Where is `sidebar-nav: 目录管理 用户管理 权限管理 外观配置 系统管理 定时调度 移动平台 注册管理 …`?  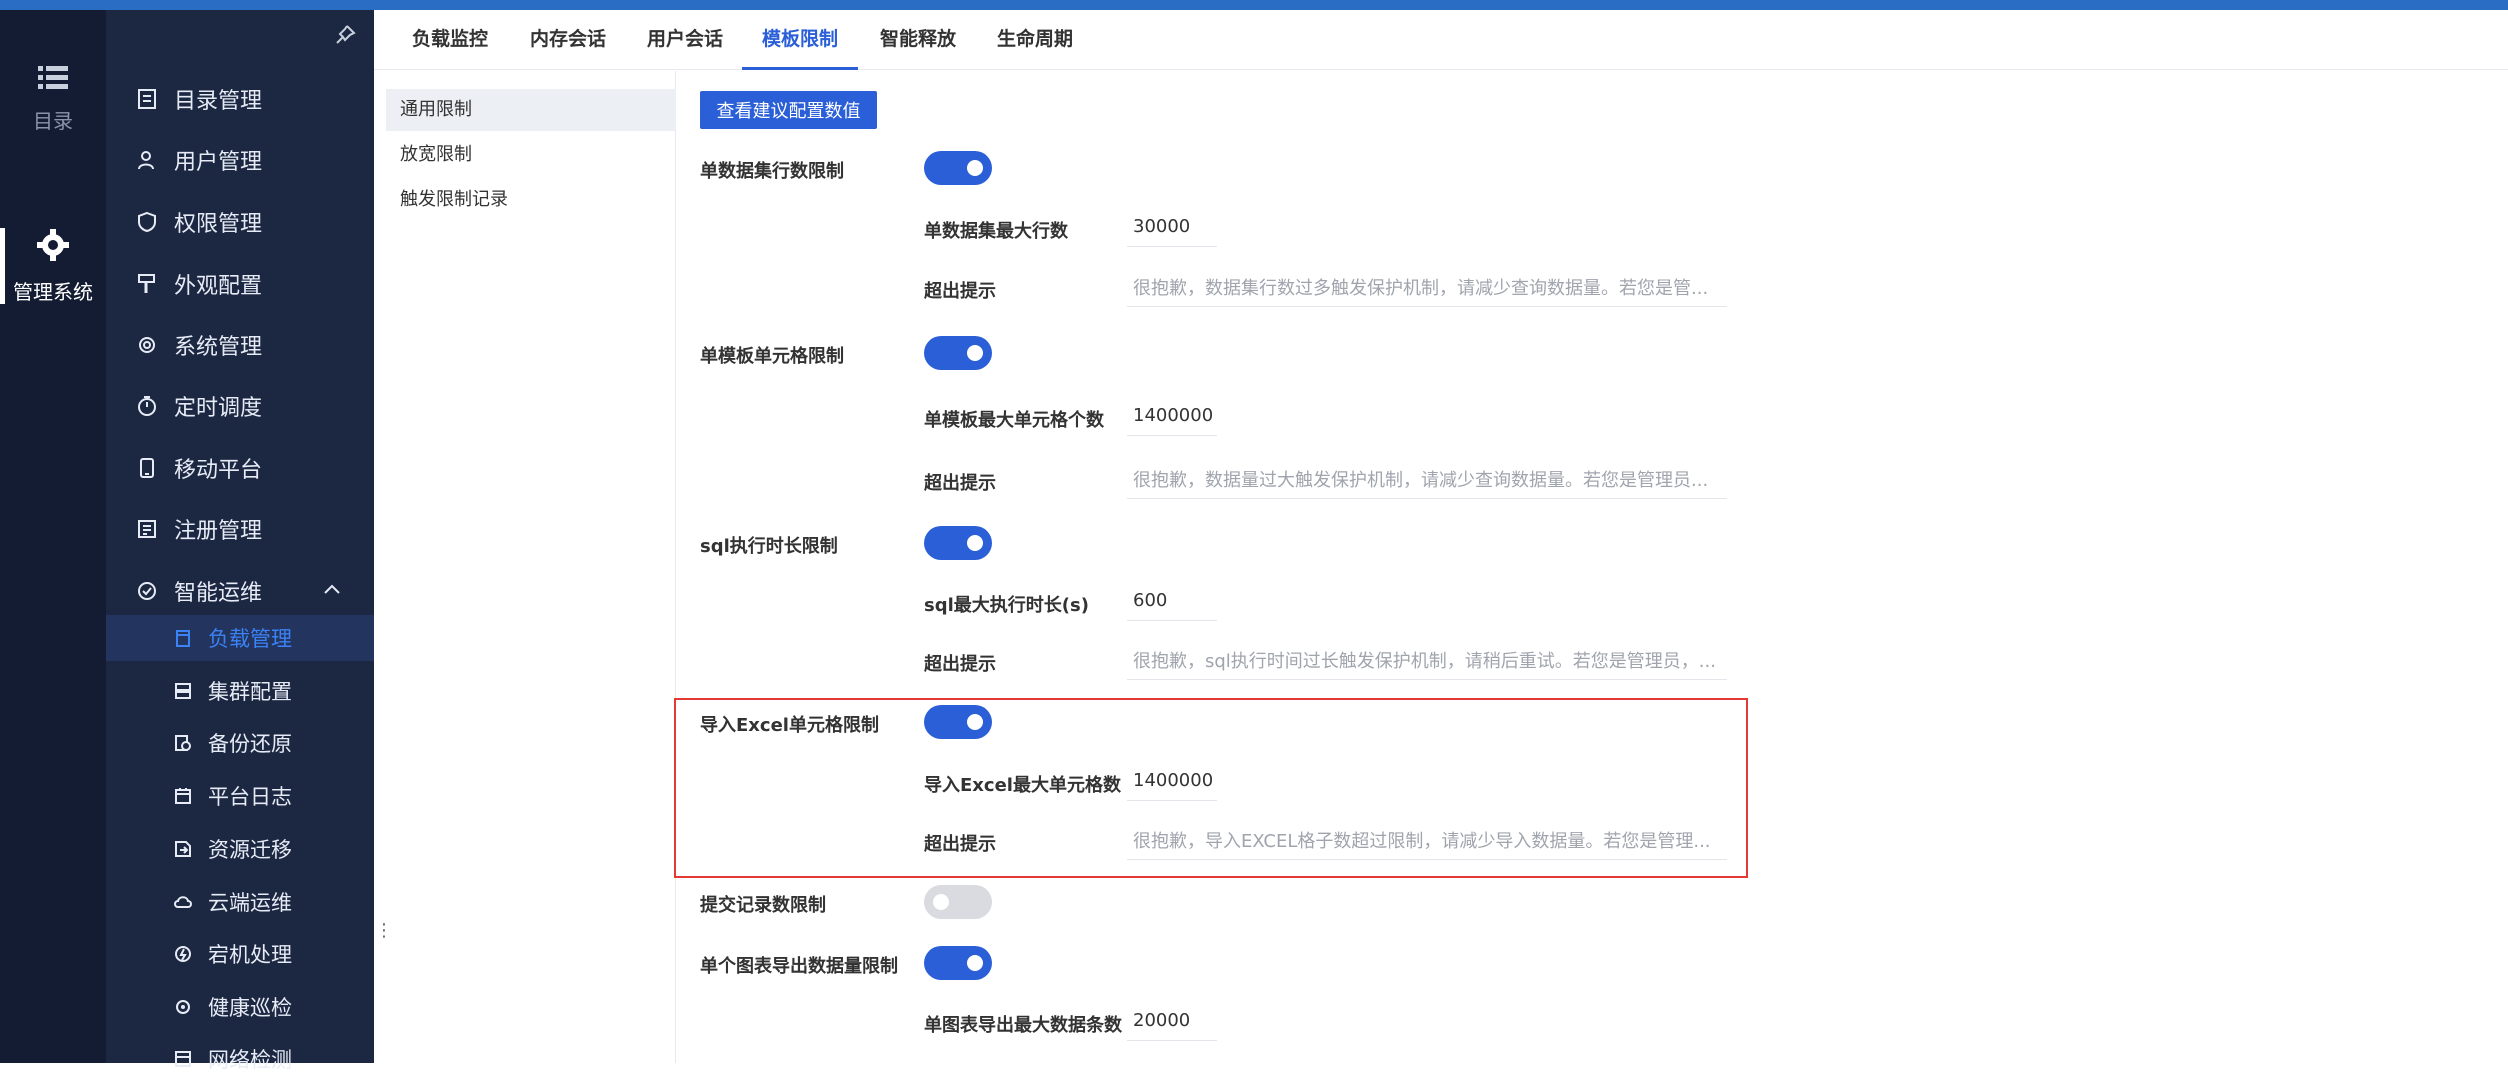 sidebar-nav: 目录管理 用户管理 权限管理 外观配置 系统管理 定时调度 移动平台 注册管理 … is located at coordinates (240, 541).